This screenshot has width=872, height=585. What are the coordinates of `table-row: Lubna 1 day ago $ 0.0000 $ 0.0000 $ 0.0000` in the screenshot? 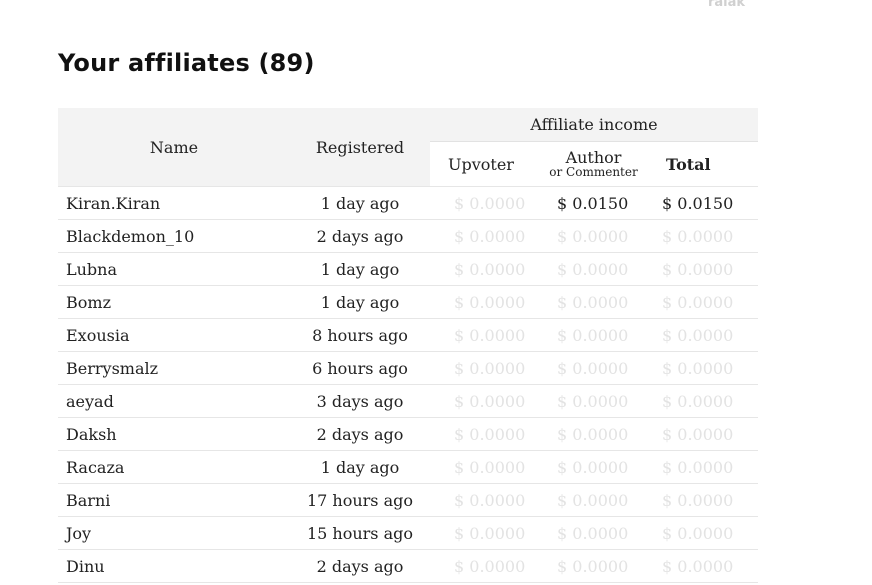 It's located at (408, 269).